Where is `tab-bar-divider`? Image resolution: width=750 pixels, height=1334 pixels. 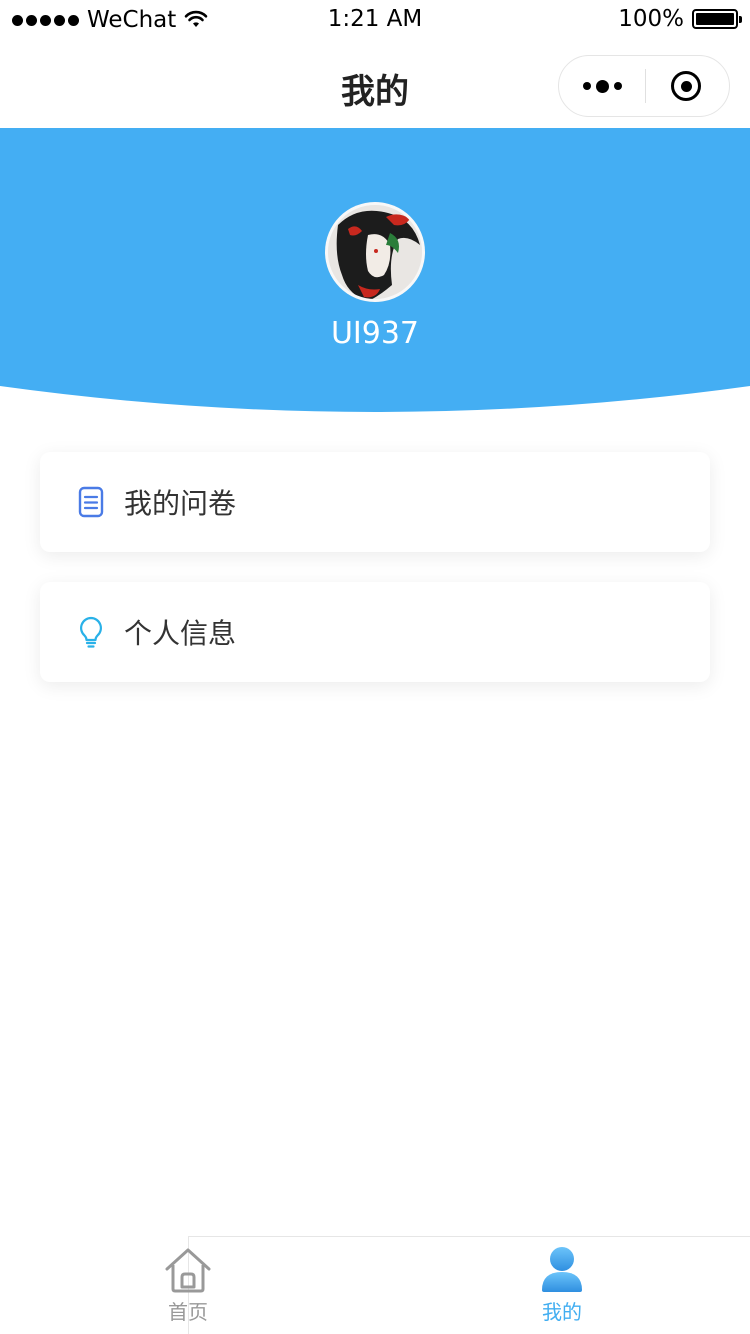
tab-bar-divider is located at coordinates (469, 1236).